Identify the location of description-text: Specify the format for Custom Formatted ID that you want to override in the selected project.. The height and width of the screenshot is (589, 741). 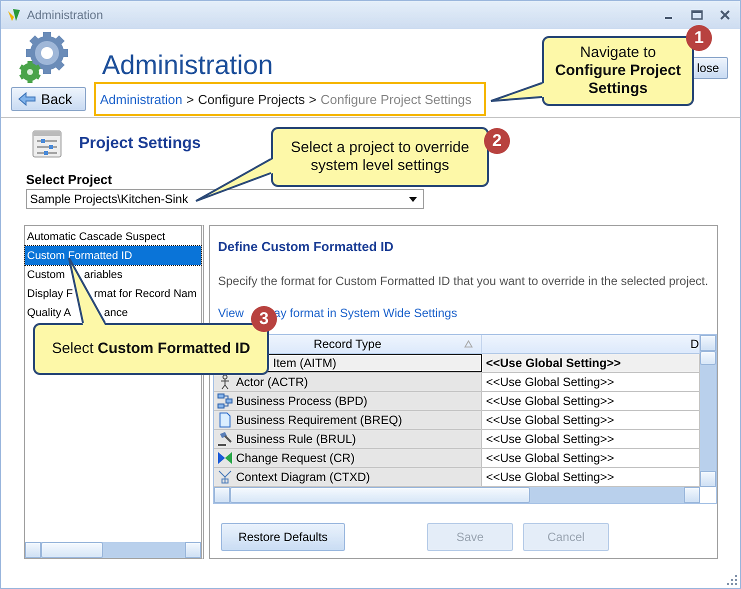
(464, 281).